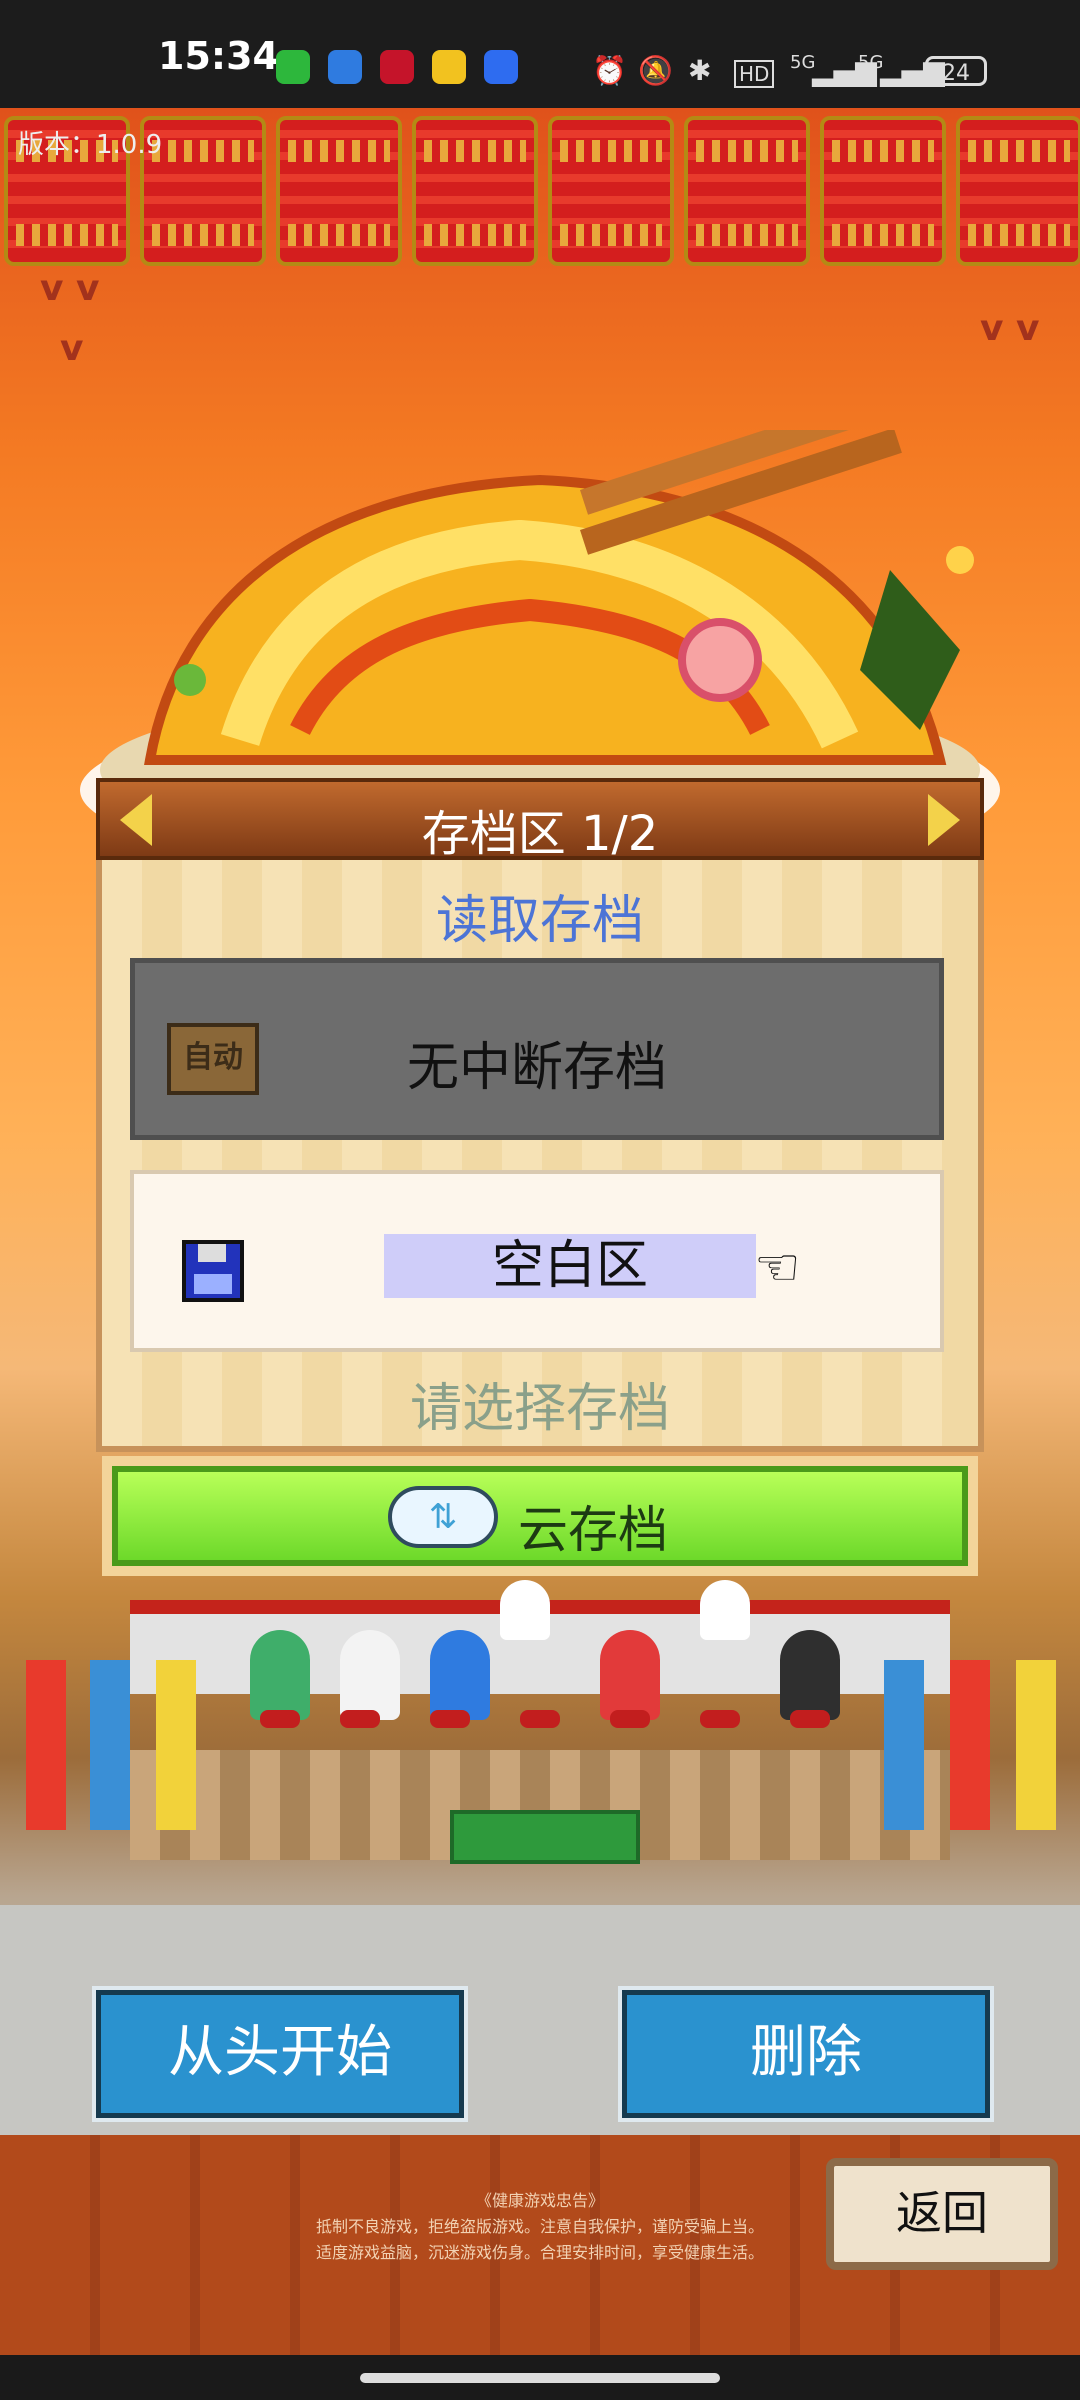 The height and width of the screenshot is (2400, 1080). Describe the element at coordinates (90, 145) in the screenshot. I see `version-label: 版本：1.0.9` at that location.